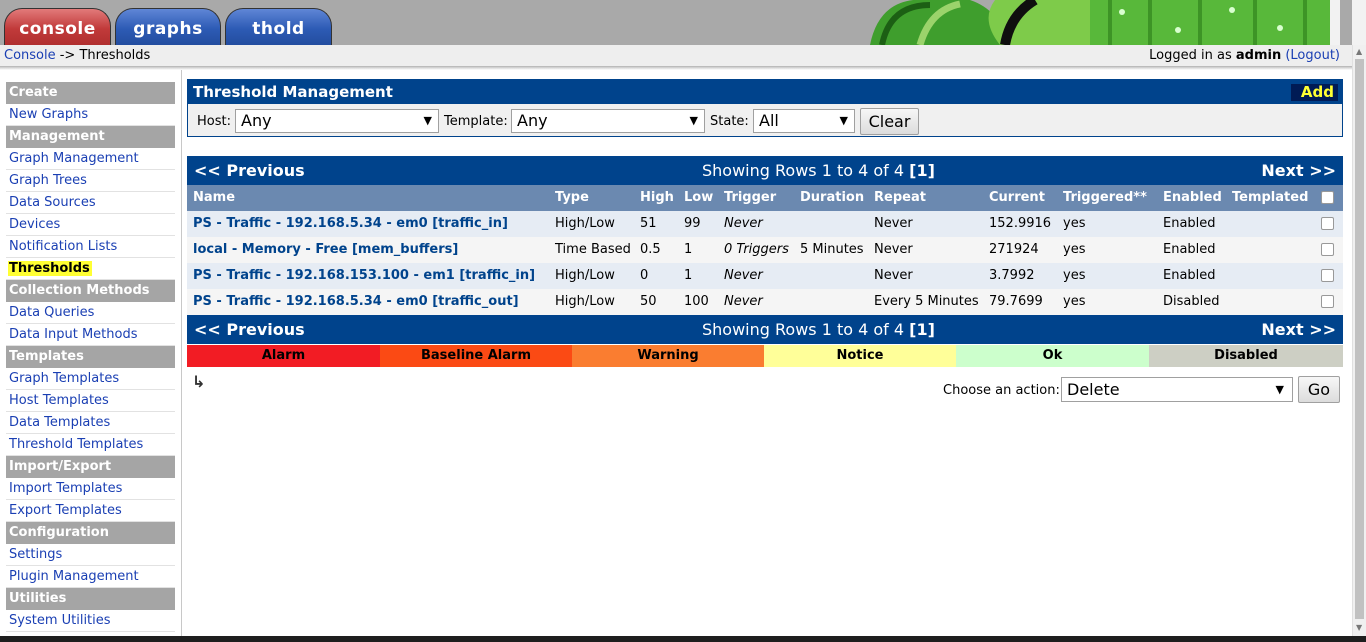 The width and height of the screenshot is (1366, 642). I want to click on action-select: Delete ▼, so click(1177, 389).